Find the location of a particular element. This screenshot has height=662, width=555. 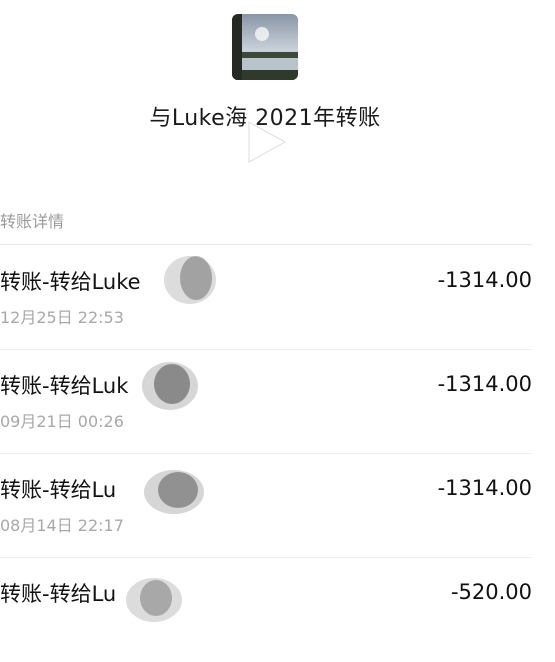

section-label: 转账详情 is located at coordinates (32, 221).